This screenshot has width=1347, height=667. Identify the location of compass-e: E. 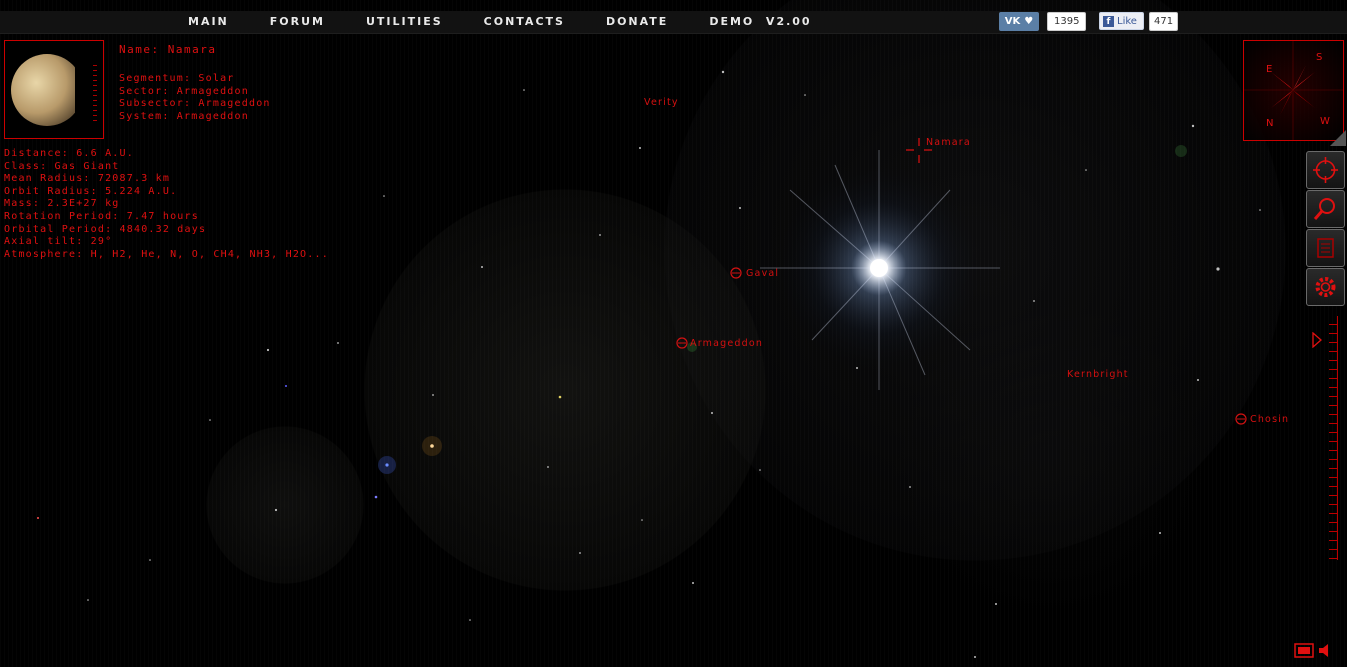
(1269, 69).